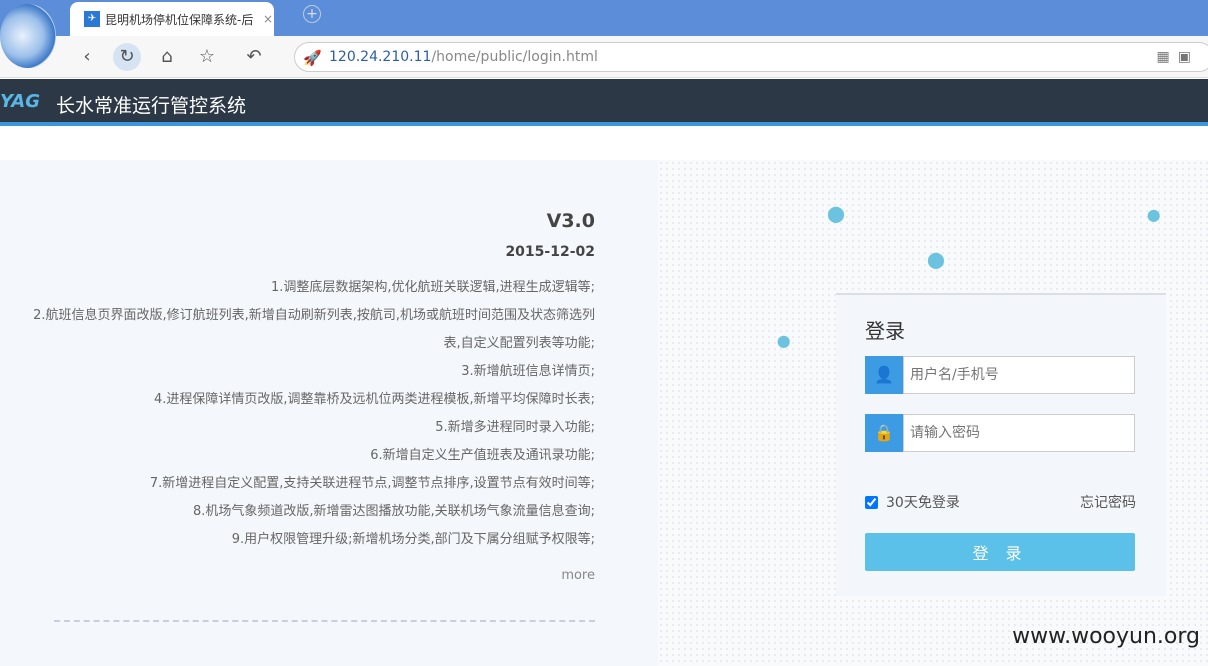 This screenshot has width=1208, height=666. Describe the element at coordinates (127, 57) in the screenshot. I see `reload-icon: ↻` at that location.